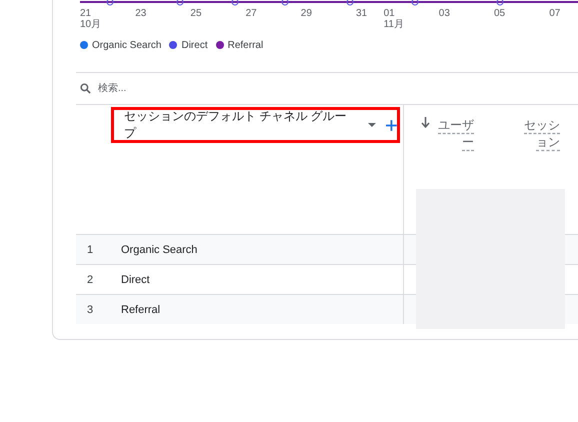 Image resolution: width=578 pixels, height=422 pixels. Describe the element at coordinates (391, 125) in the screenshot. I see `add-icon` at that location.